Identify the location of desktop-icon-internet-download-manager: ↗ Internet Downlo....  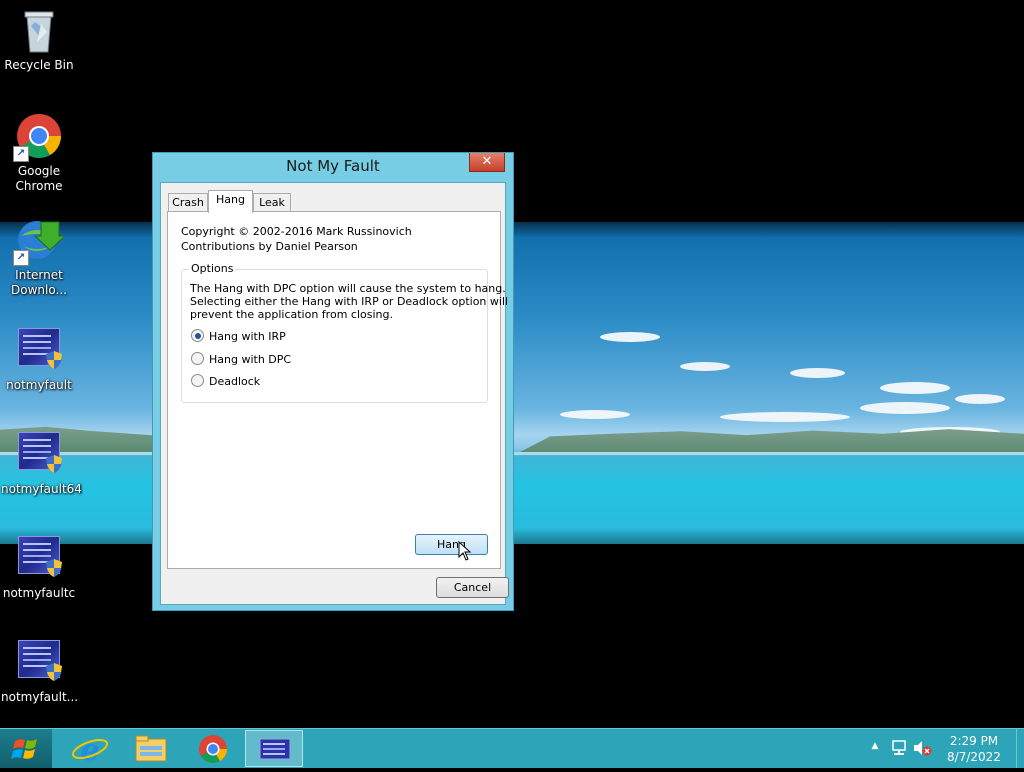
(39, 257).